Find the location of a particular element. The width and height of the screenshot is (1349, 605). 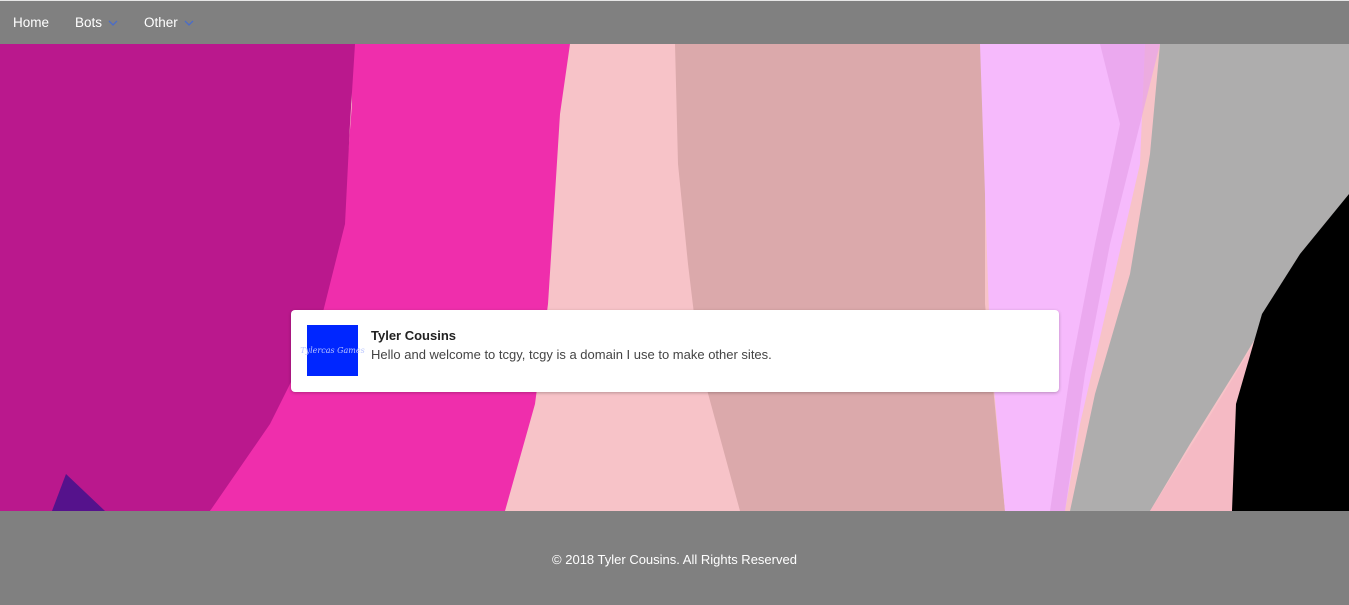

nav-other-label: Other is located at coordinates (161, 22).